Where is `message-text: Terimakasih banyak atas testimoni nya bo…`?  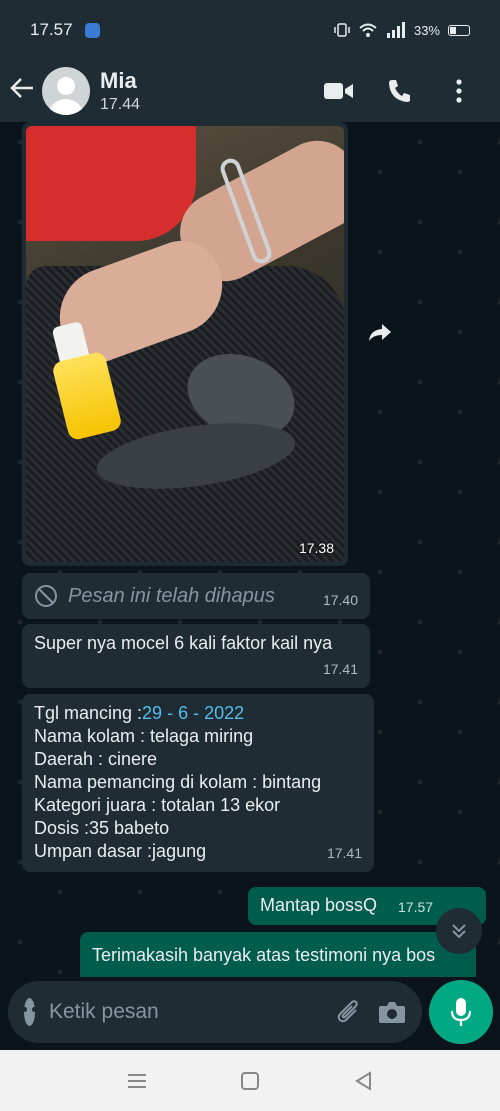 message-text: Terimakasih banyak atas testimoni nya bo… is located at coordinates (264, 955).